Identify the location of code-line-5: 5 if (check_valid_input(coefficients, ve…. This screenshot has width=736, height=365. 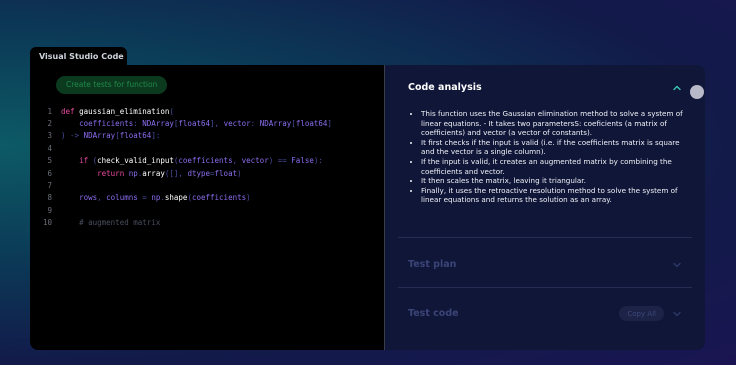
(207, 161).